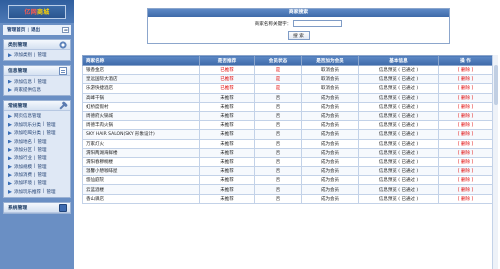 This screenshot has height=269, width=500. Describe the element at coordinates (27, 90) in the screenshot. I see `merchant-info-link: 商家提供信息` at that location.